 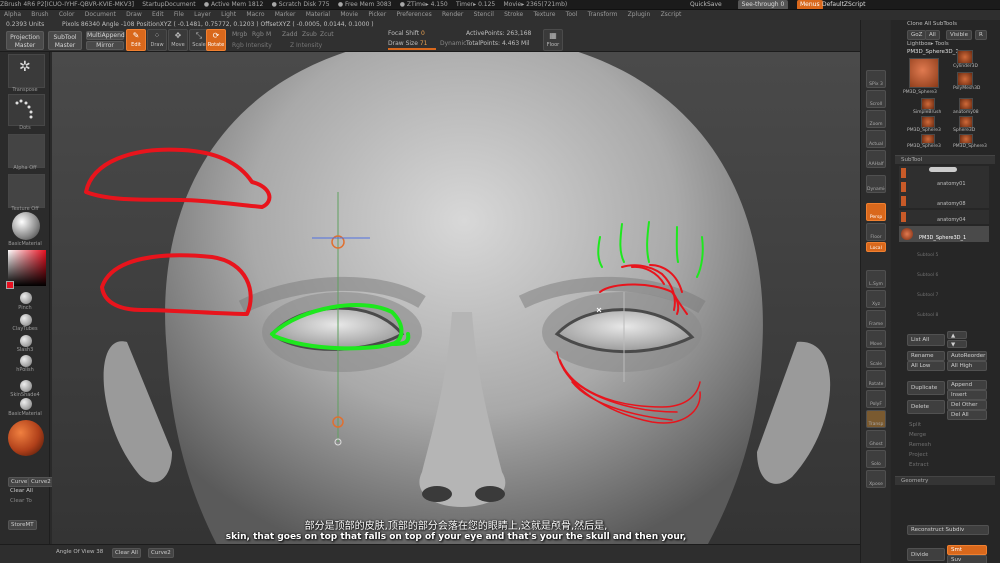 I want to click on transpose-brush-slot: ✲, so click(x=26, y=71).